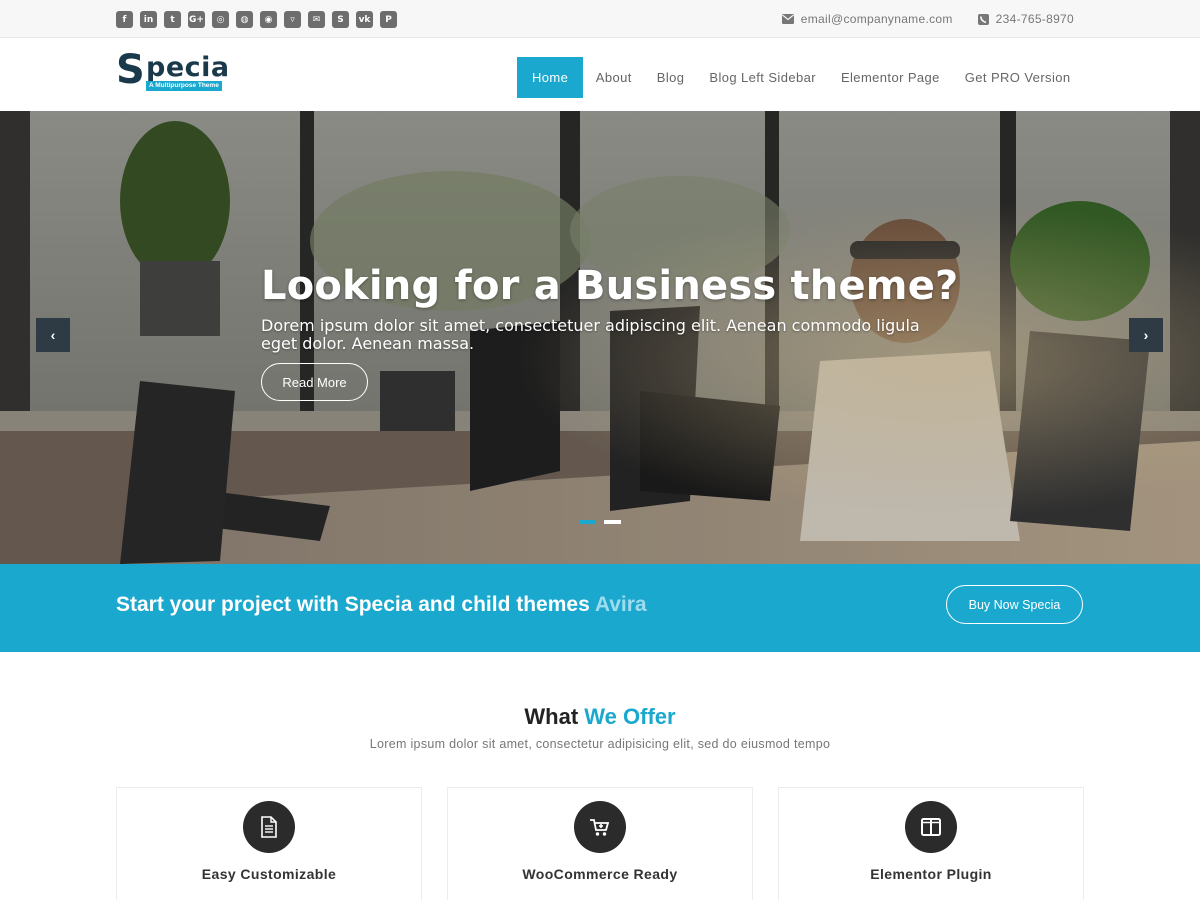 This screenshot has width=1200, height=900. Describe the element at coordinates (670, 77) in the screenshot. I see `nav-item-blog: Blog` at that location.